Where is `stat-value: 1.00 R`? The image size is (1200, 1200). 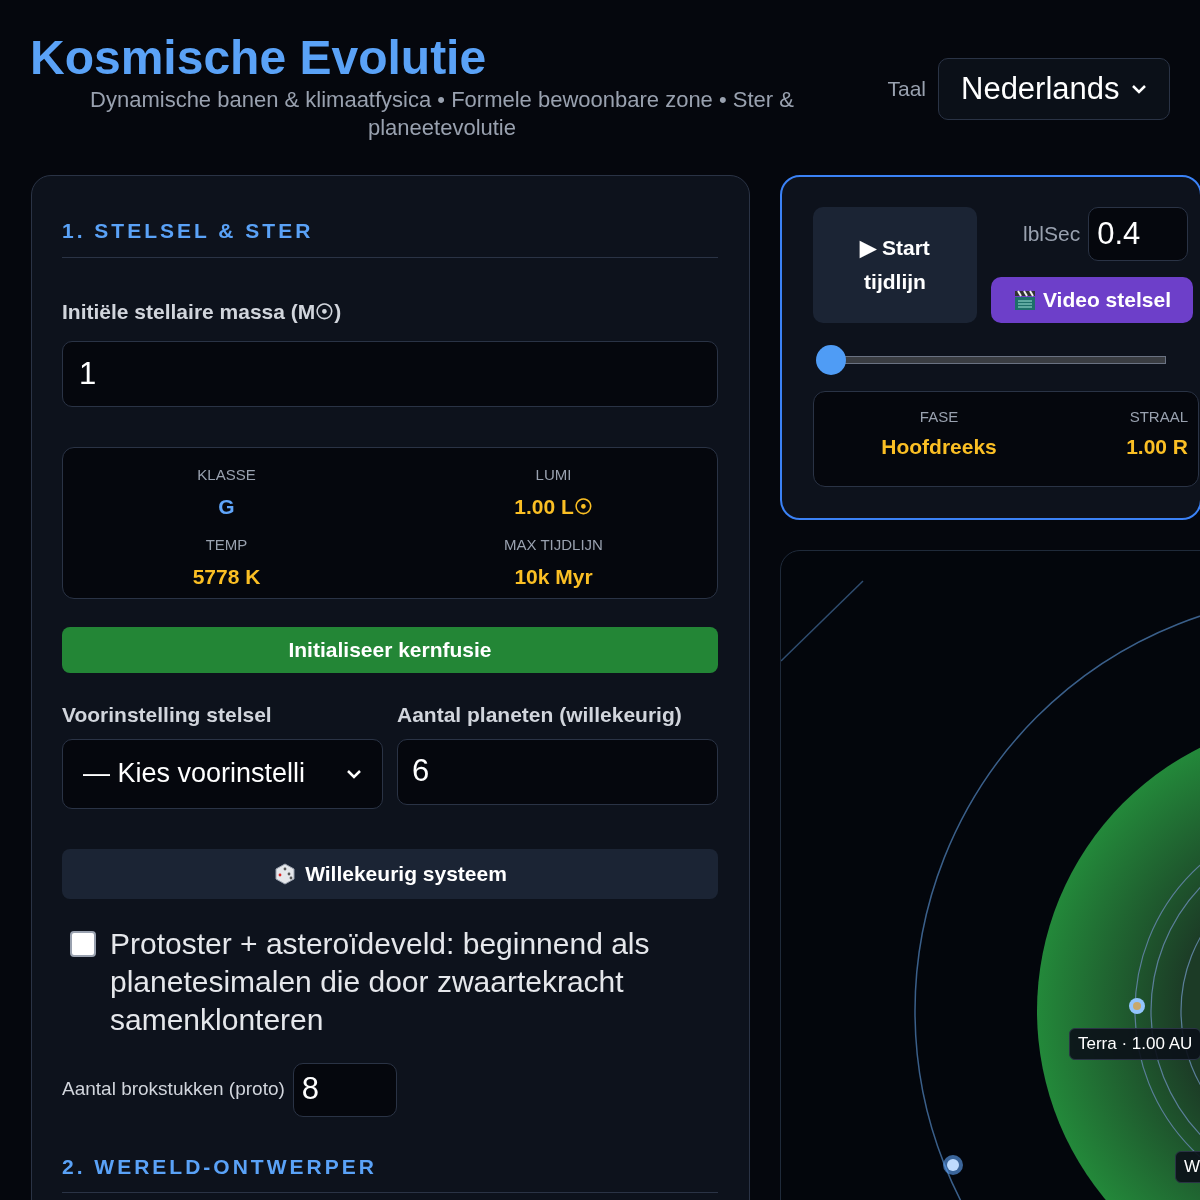 stat-value: 1.00 R is located at coordinates (1157, 446).